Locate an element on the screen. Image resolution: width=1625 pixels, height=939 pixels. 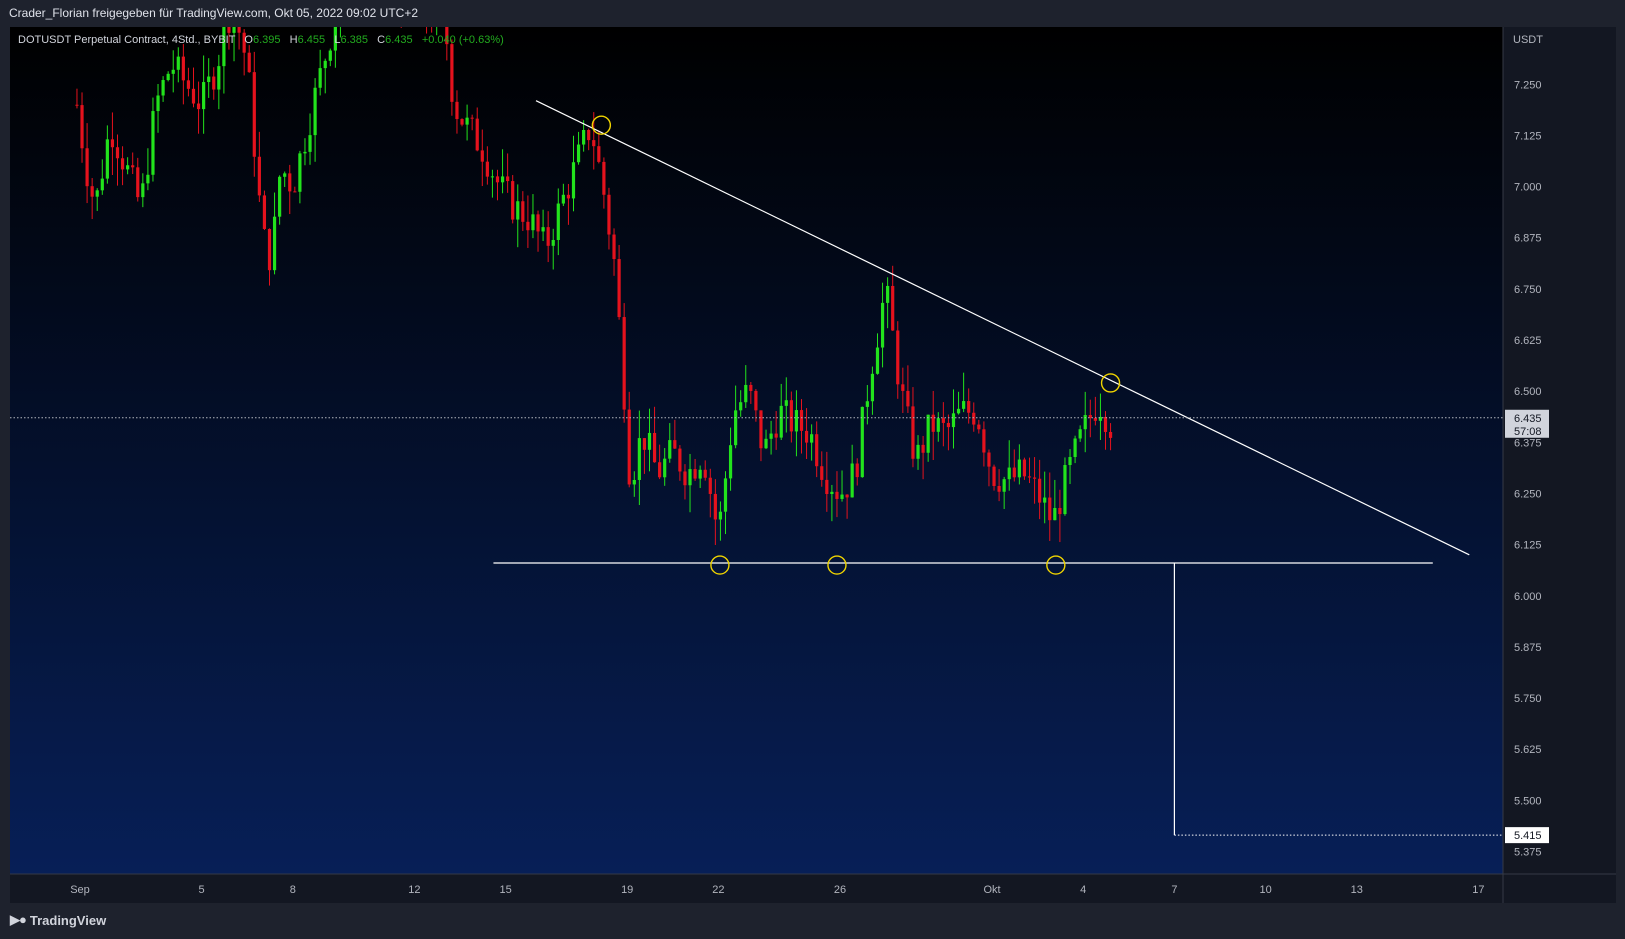
price-tick-label: 6.375 is located at coordinates (1528, 443).